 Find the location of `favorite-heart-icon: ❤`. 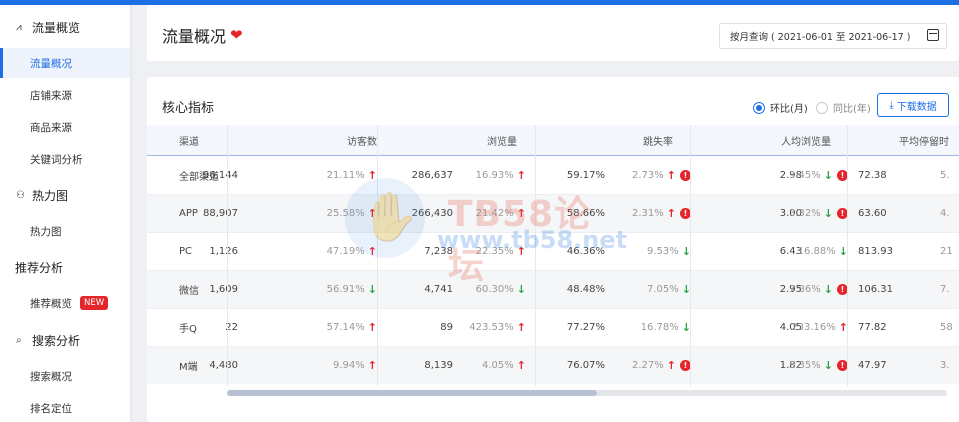

favorite-heart-icon: ❤ is located at coordinates (236, 35).